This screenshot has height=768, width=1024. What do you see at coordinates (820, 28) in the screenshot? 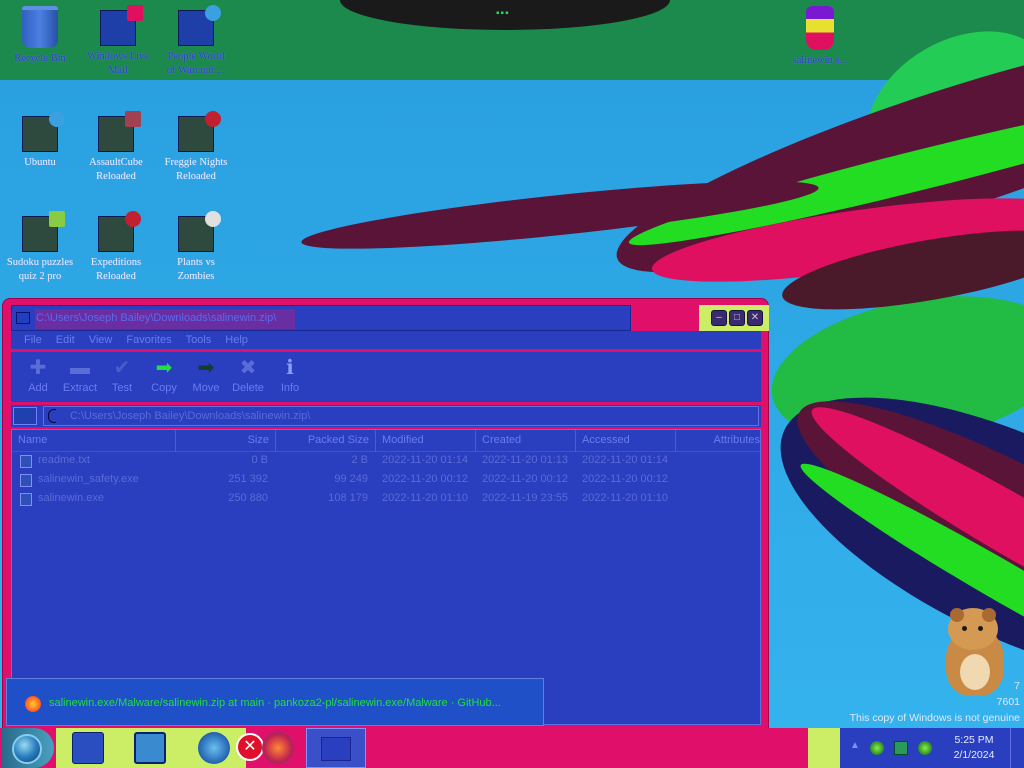
I see `salinewin-cup-icon` at bounding box center [820, 28].